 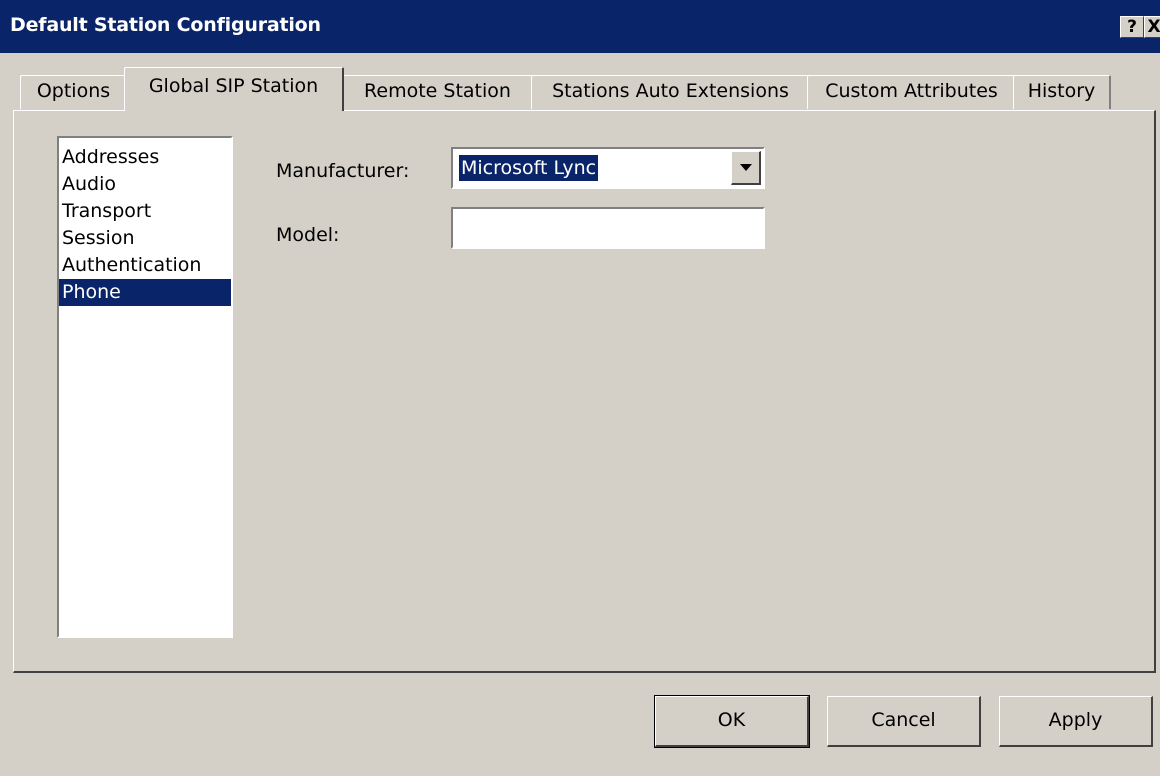 I want to click on manufacturer-value: Microsoft Lync, so click(x=529, y=168).